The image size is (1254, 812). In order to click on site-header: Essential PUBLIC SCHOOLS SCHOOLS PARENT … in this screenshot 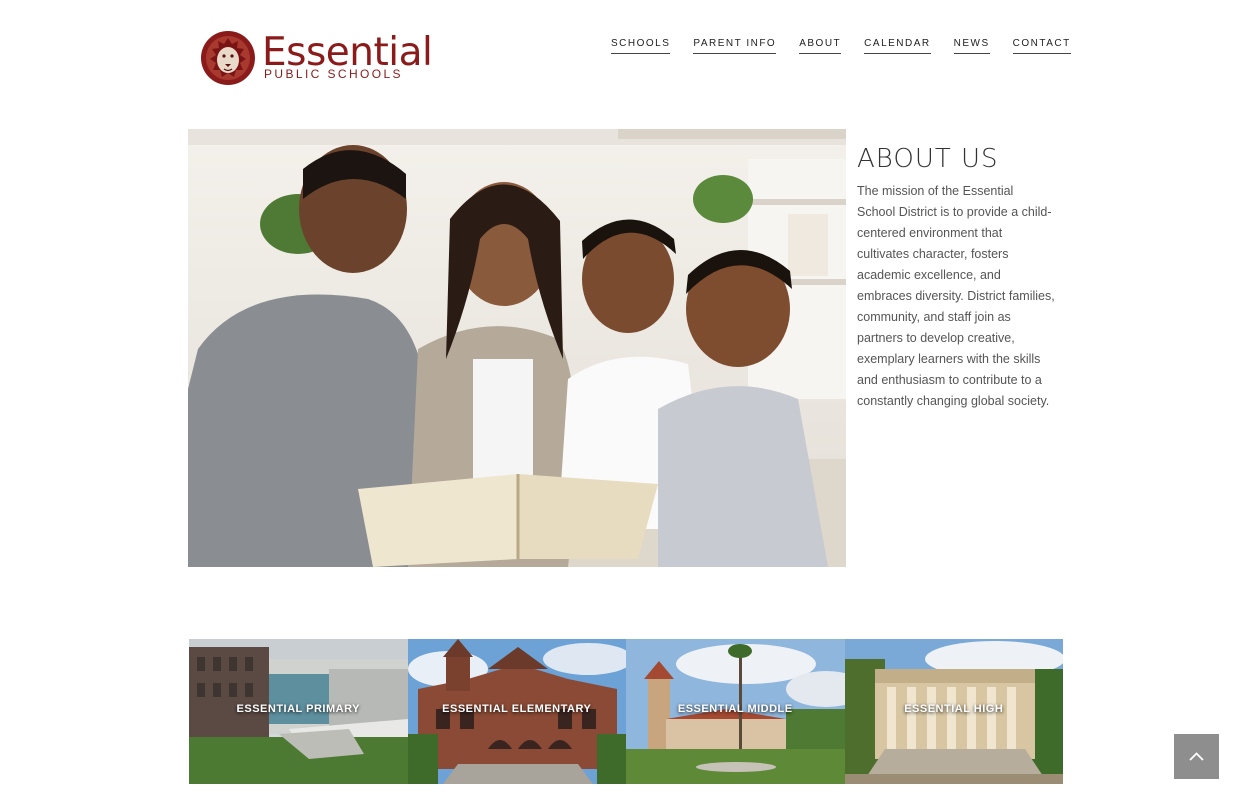, I will do `click(627, 55)`.